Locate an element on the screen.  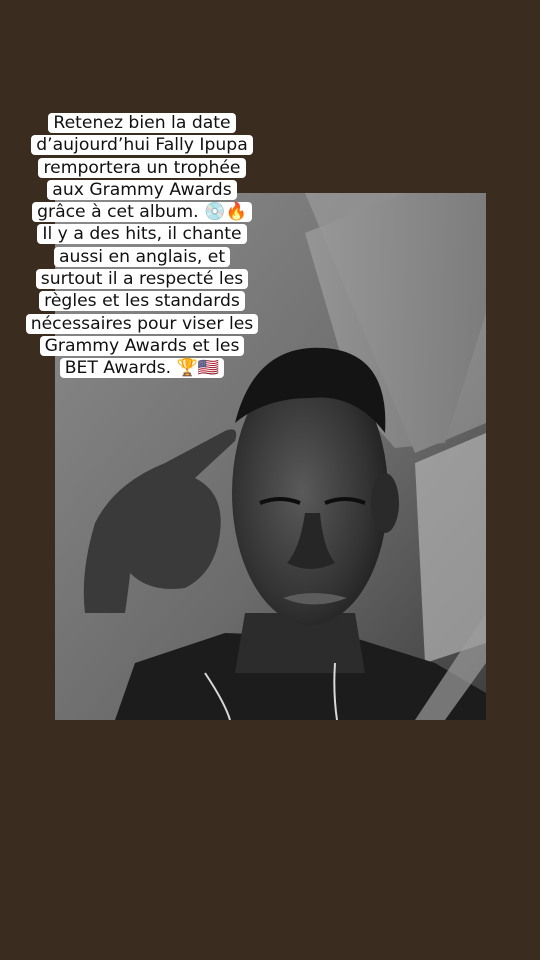
caption-line: surtout il a respecté les is located at coordinates (142, 279).